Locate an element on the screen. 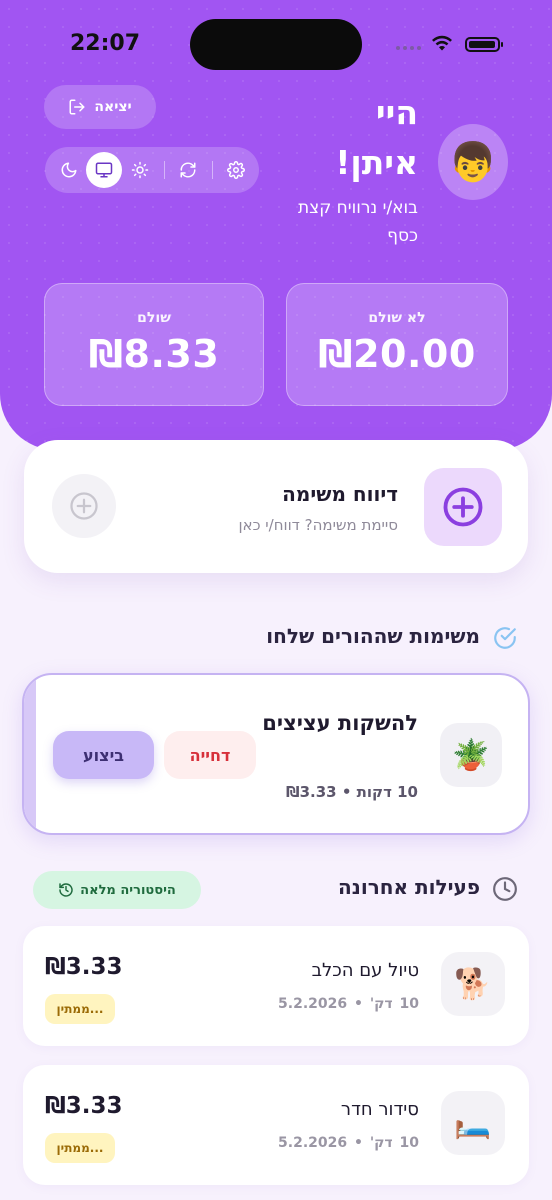  avatar: 👦 is located at coordinates (473, 162).